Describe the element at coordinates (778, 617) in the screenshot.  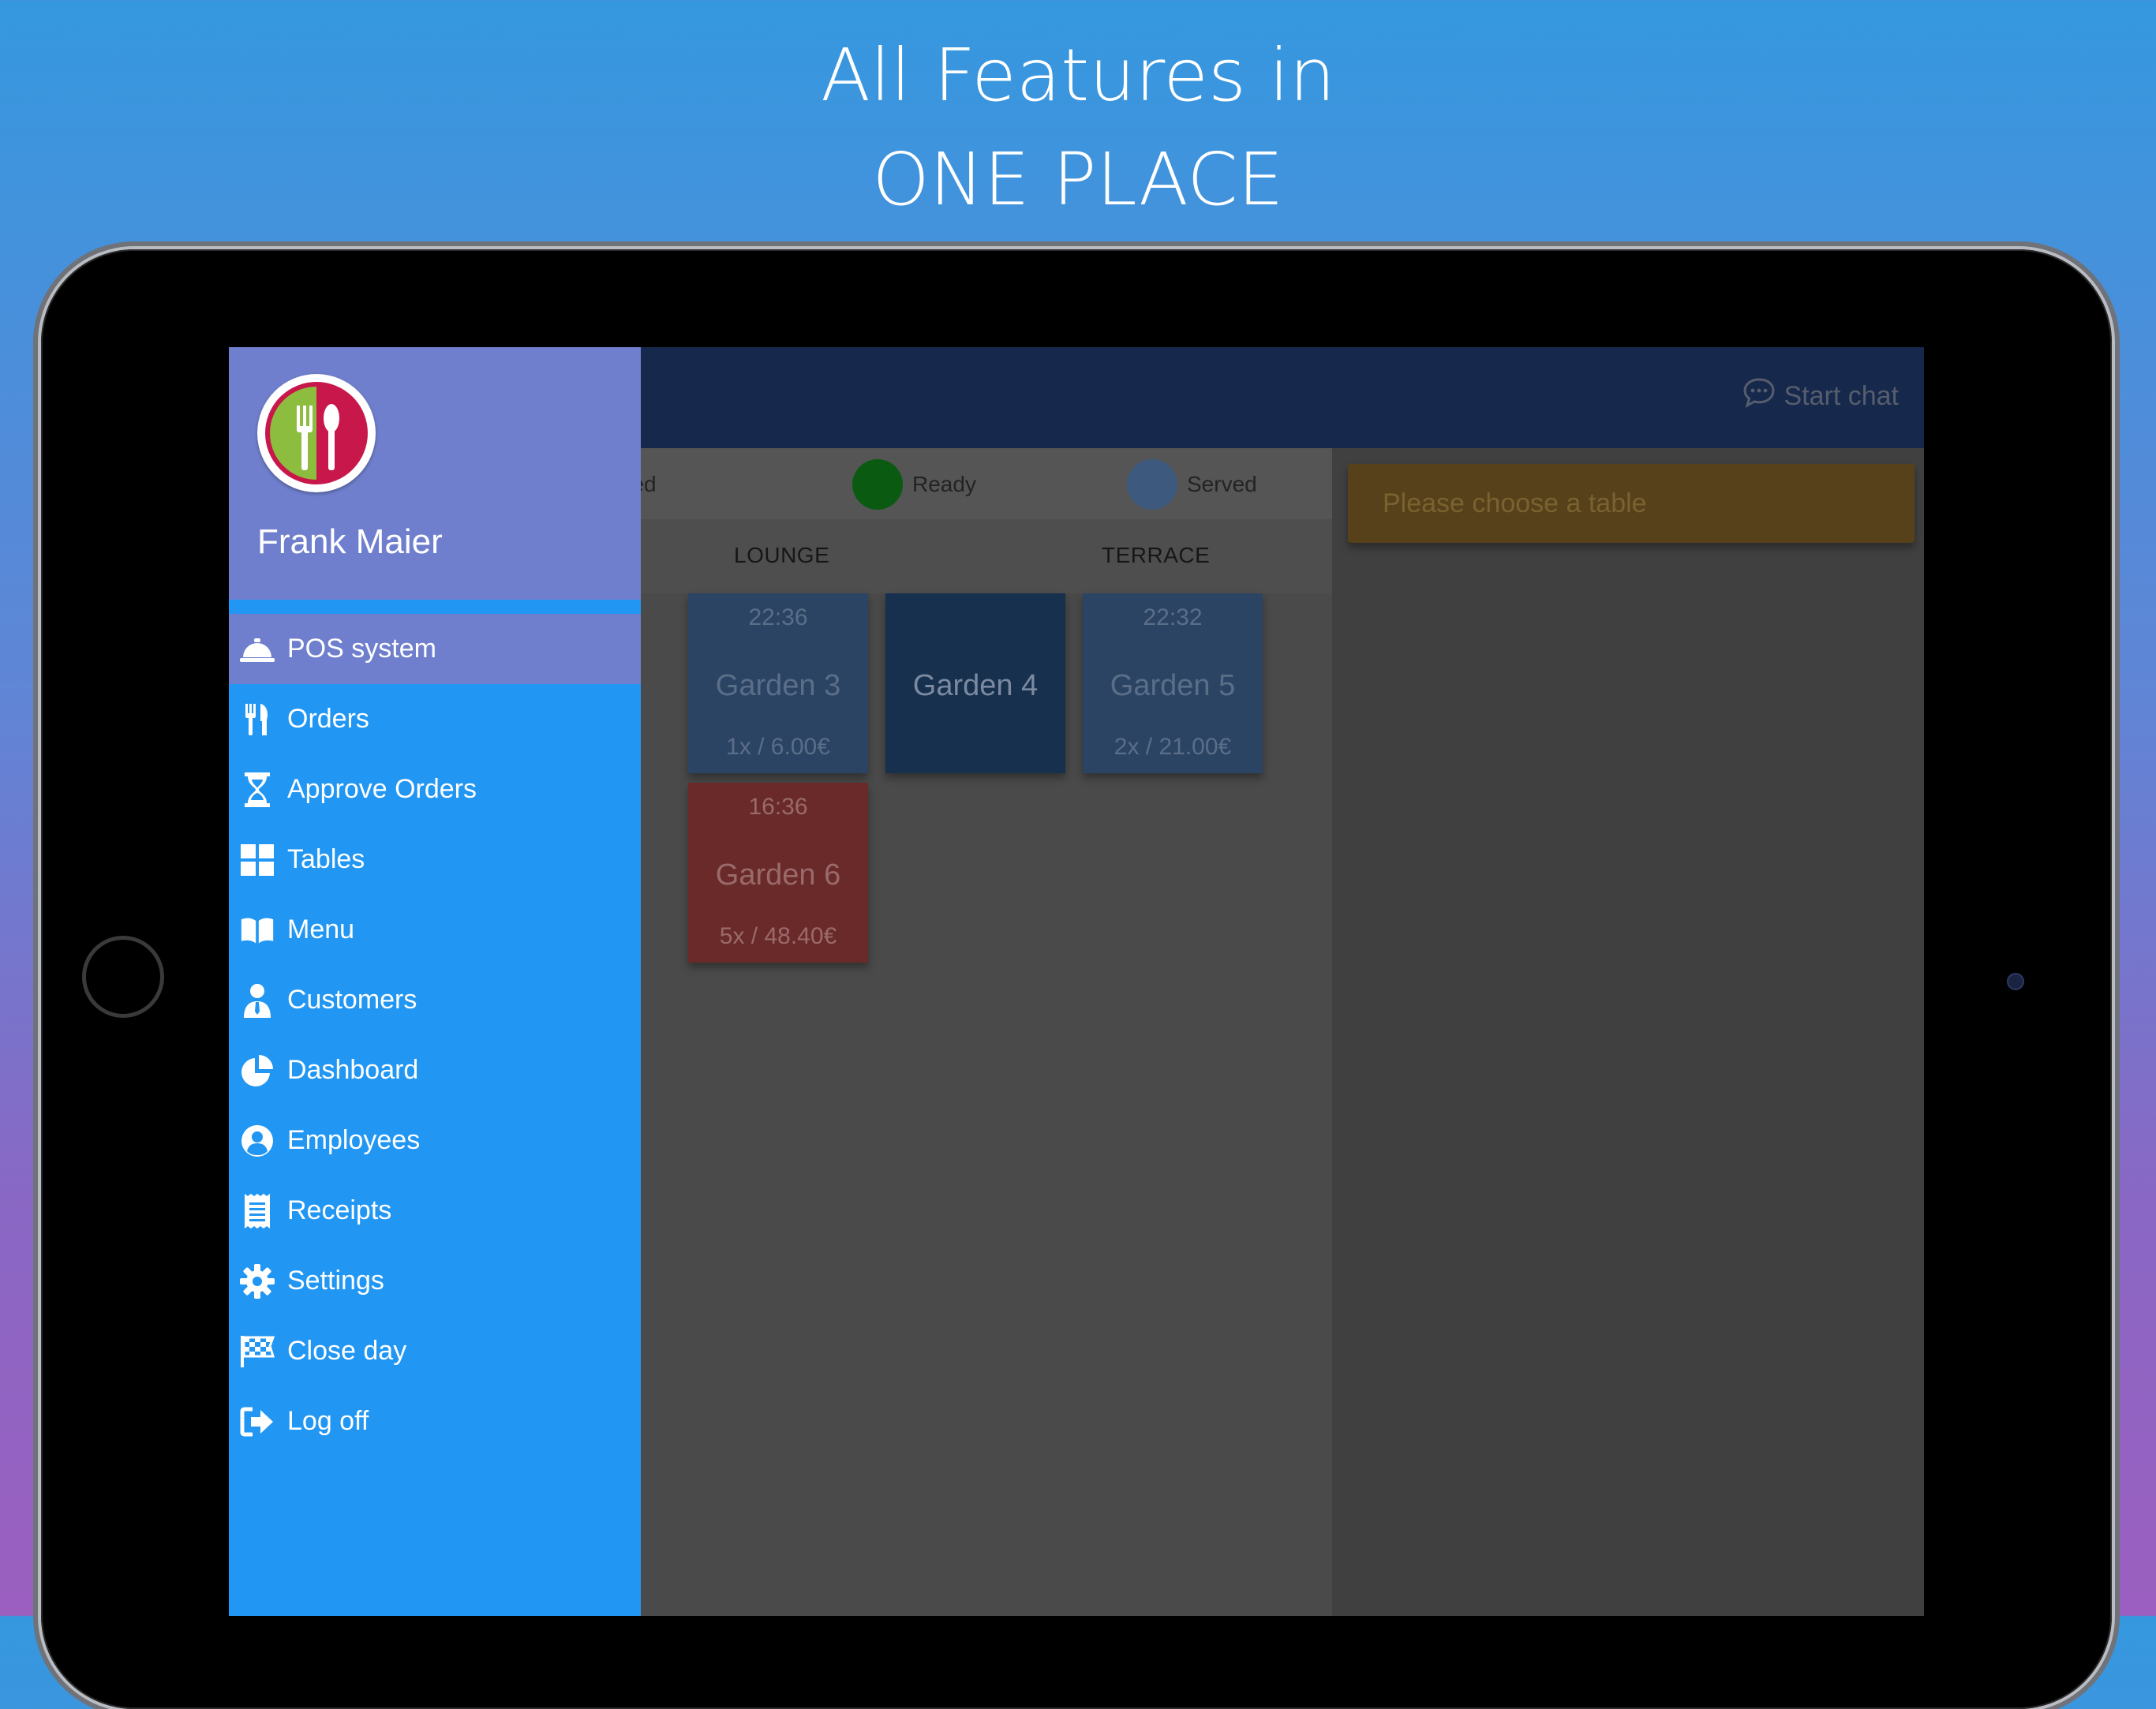
I see `table-time: 22:36` at that location.